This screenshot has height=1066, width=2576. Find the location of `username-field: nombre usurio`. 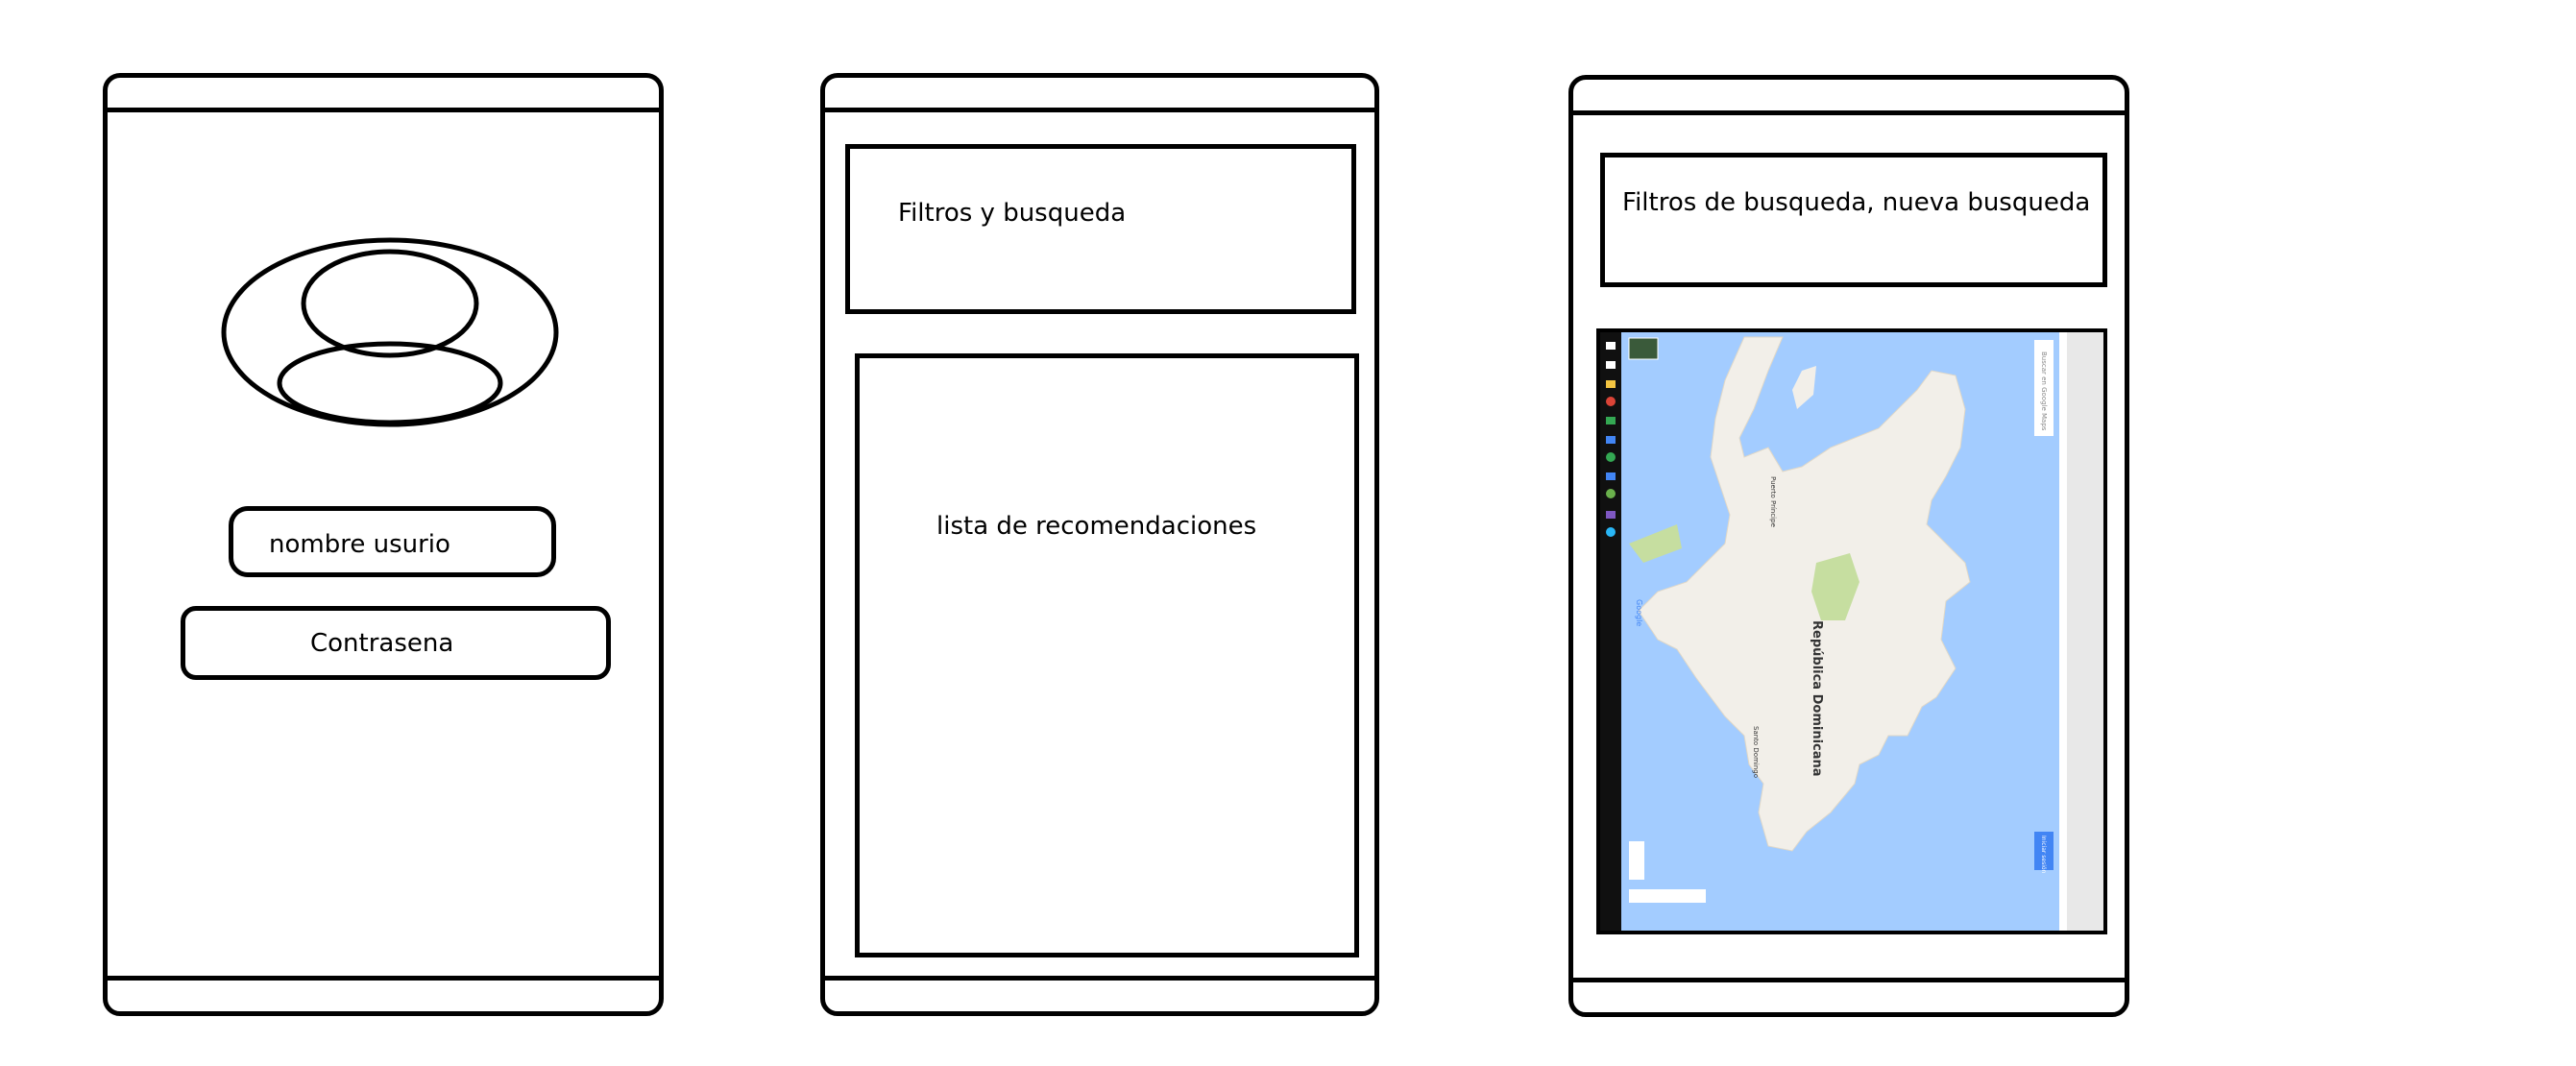

username-field: nombre usurio is located at coordinates (392, 541).